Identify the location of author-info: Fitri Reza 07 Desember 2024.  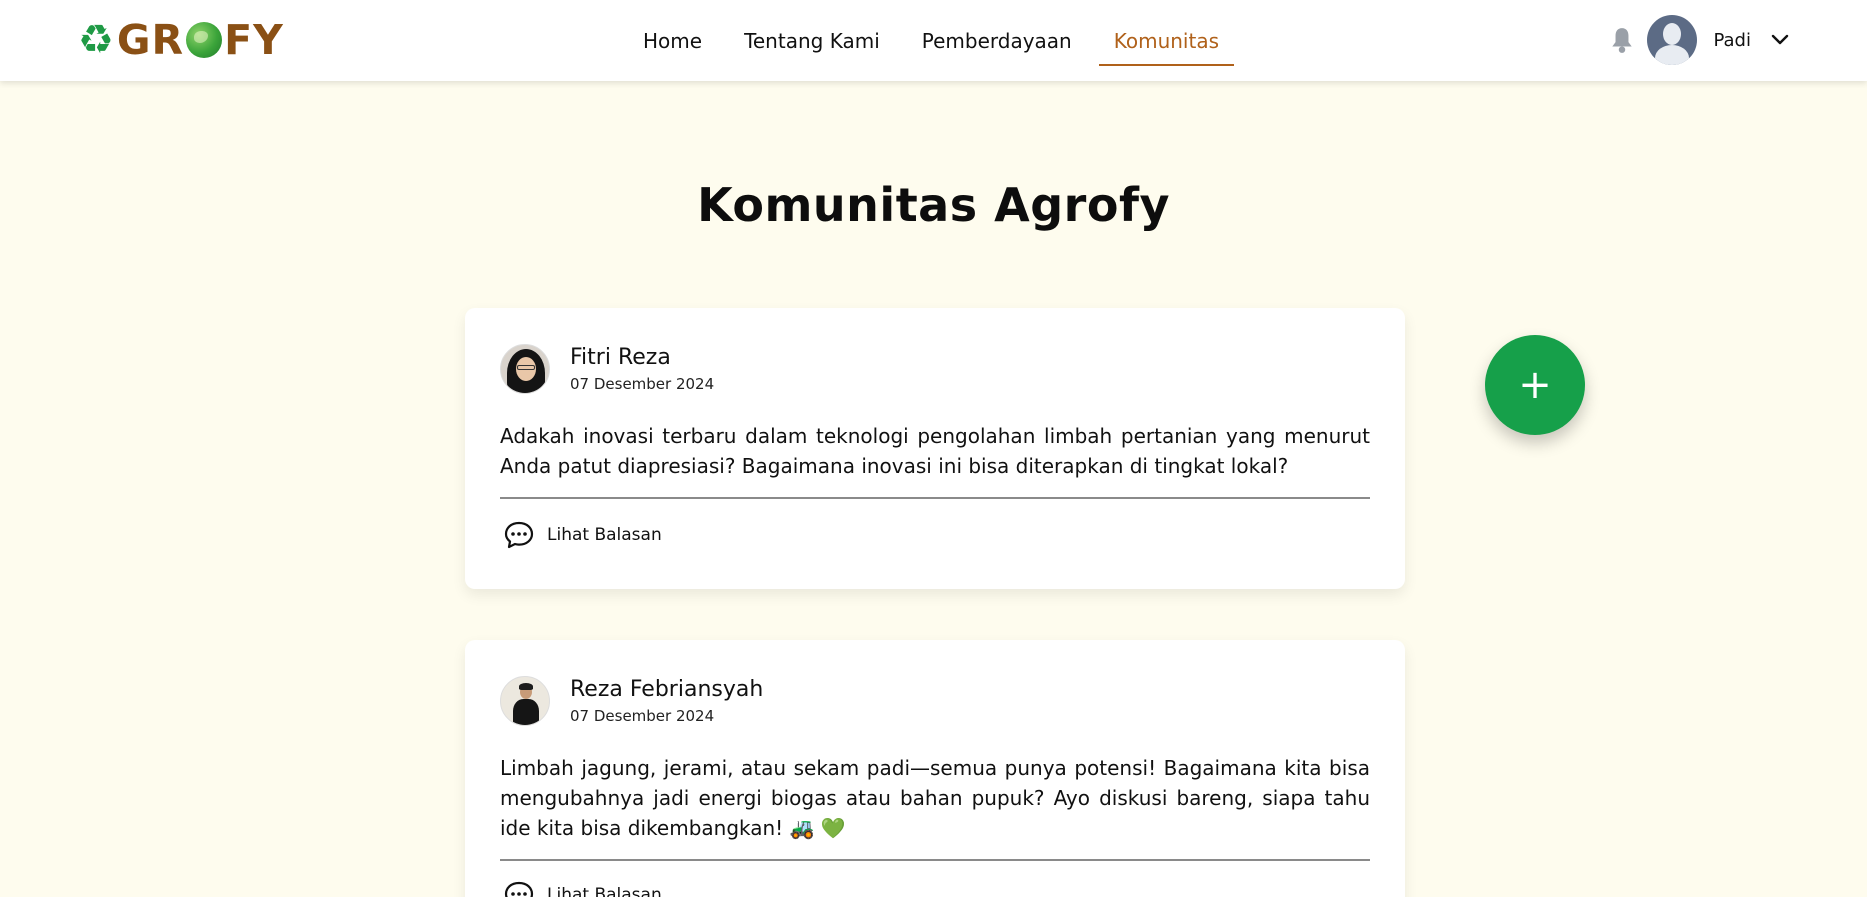
(642, 369).